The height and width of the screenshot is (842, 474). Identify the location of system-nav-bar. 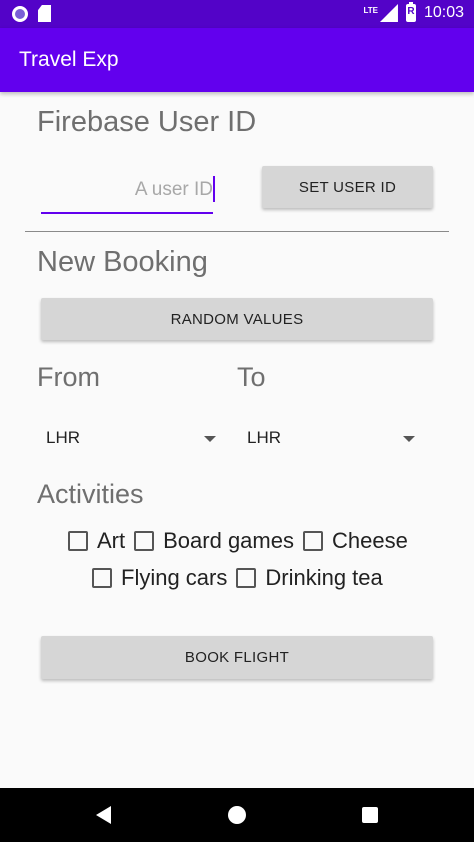
(237, 815).